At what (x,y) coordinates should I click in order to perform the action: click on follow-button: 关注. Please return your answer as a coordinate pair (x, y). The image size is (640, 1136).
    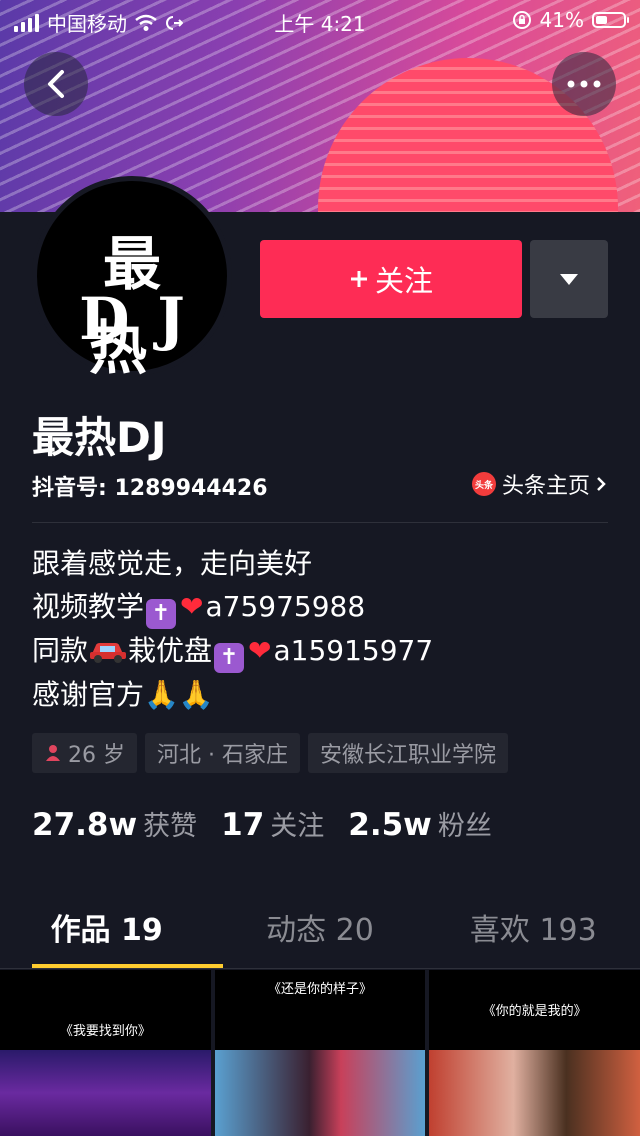
    Looking at the image, I should click on (391, 279).